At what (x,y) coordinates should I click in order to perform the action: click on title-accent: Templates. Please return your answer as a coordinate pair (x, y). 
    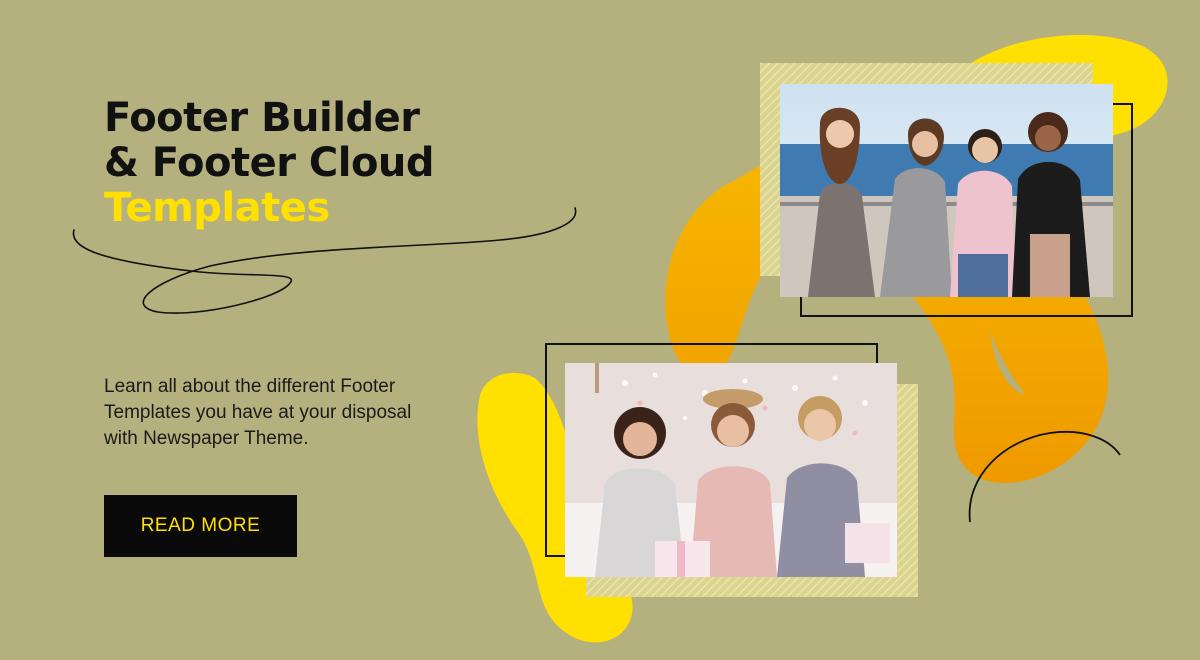
    Looking at the image, I should click on (217, 208).